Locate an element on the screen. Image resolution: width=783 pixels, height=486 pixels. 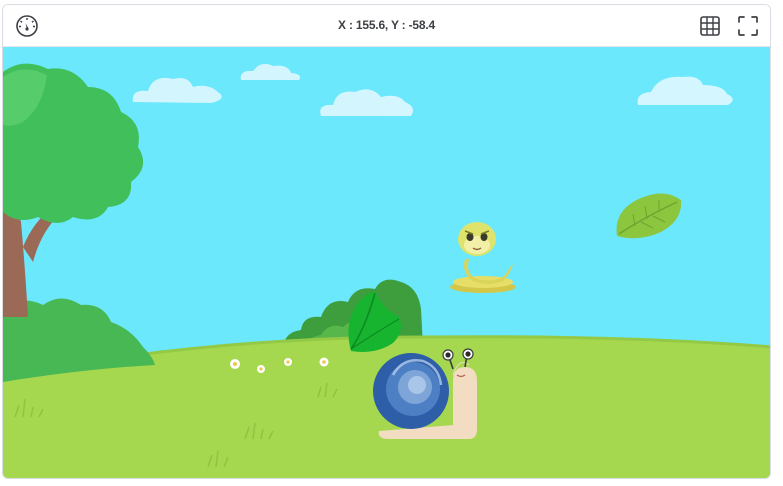
sprite-leaf-light is located at coordinates (649, 215).